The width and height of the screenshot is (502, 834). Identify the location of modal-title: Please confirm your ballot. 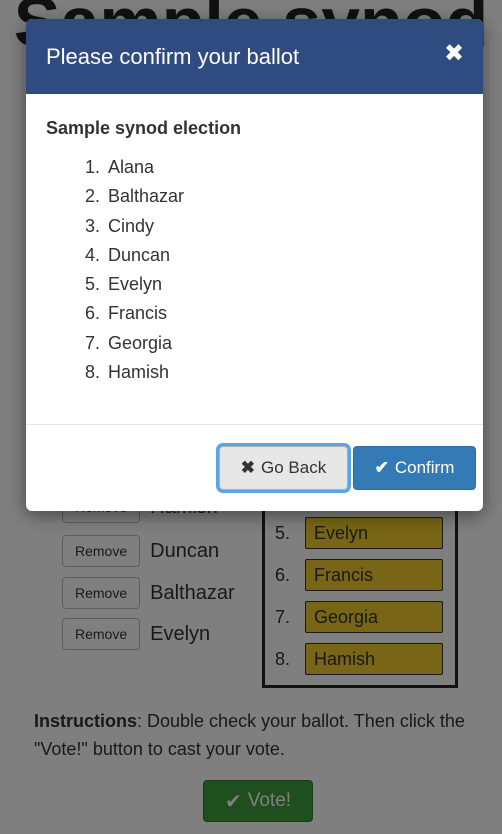
(173, 56).